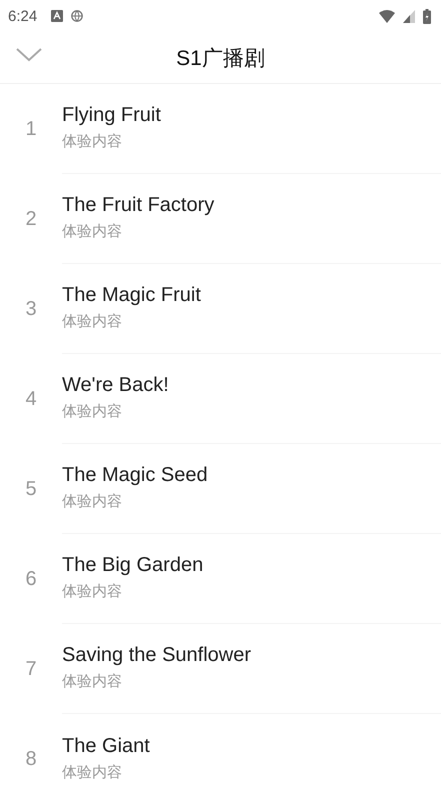 This screenshot has height=785, width=441. Describe the element at coordinates (57, 16) in the screenshot. I see `keyboard-letter-icon` at that location.